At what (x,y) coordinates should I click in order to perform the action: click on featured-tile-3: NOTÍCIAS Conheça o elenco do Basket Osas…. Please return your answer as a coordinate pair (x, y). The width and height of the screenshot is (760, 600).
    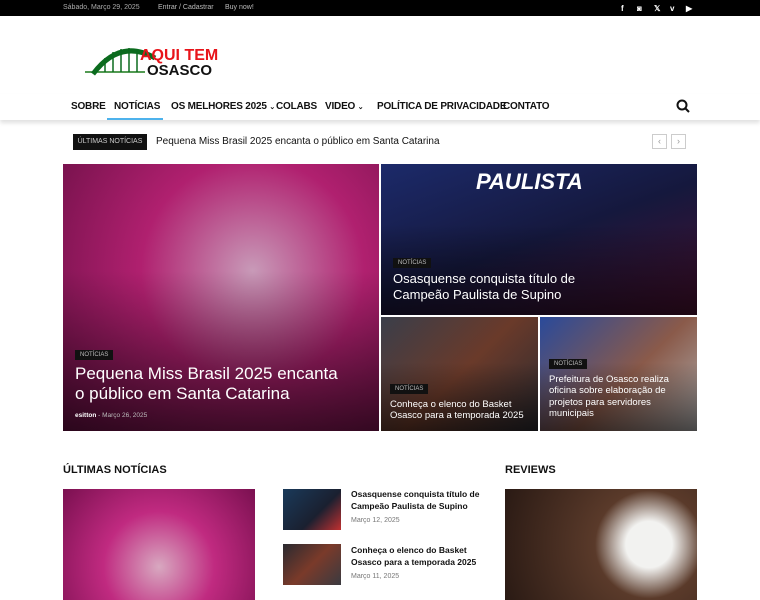
    Looking at the image, I should click on (459, 374).